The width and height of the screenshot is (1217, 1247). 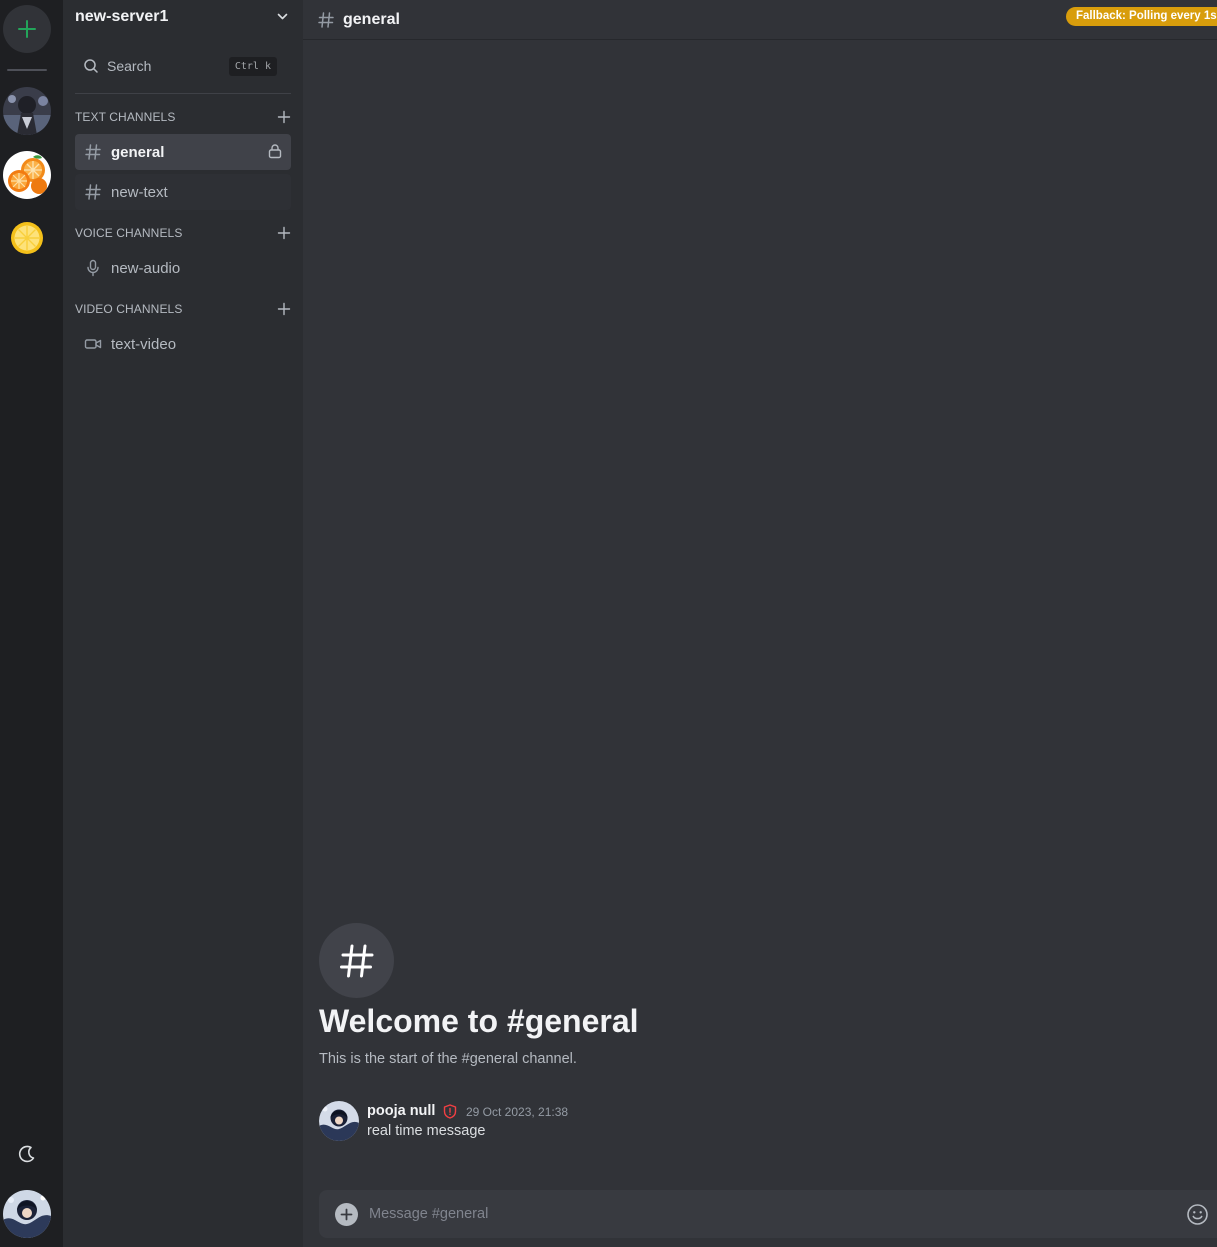 I want to click on status-badge: Fallback: Polling every 1s, so click(x=1141, y=16).